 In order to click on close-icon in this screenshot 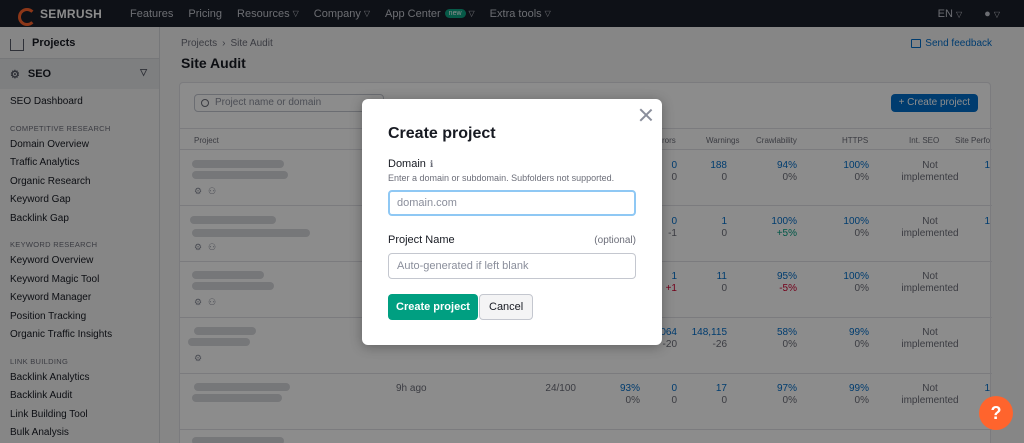, I will do `click(646, 115)`.